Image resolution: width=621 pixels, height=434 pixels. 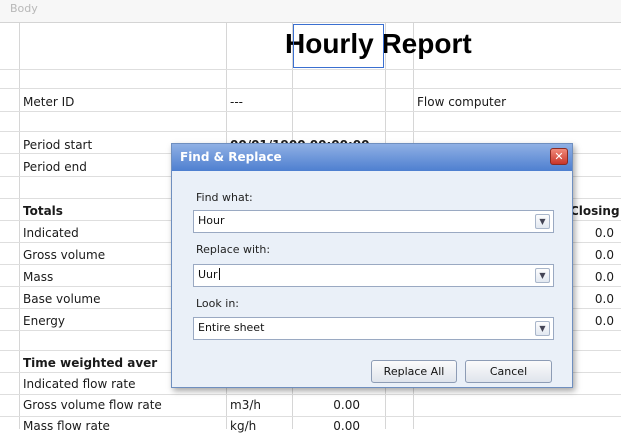 I want to click on replace-with-label: Replace with:, so click(x=233, y=249).